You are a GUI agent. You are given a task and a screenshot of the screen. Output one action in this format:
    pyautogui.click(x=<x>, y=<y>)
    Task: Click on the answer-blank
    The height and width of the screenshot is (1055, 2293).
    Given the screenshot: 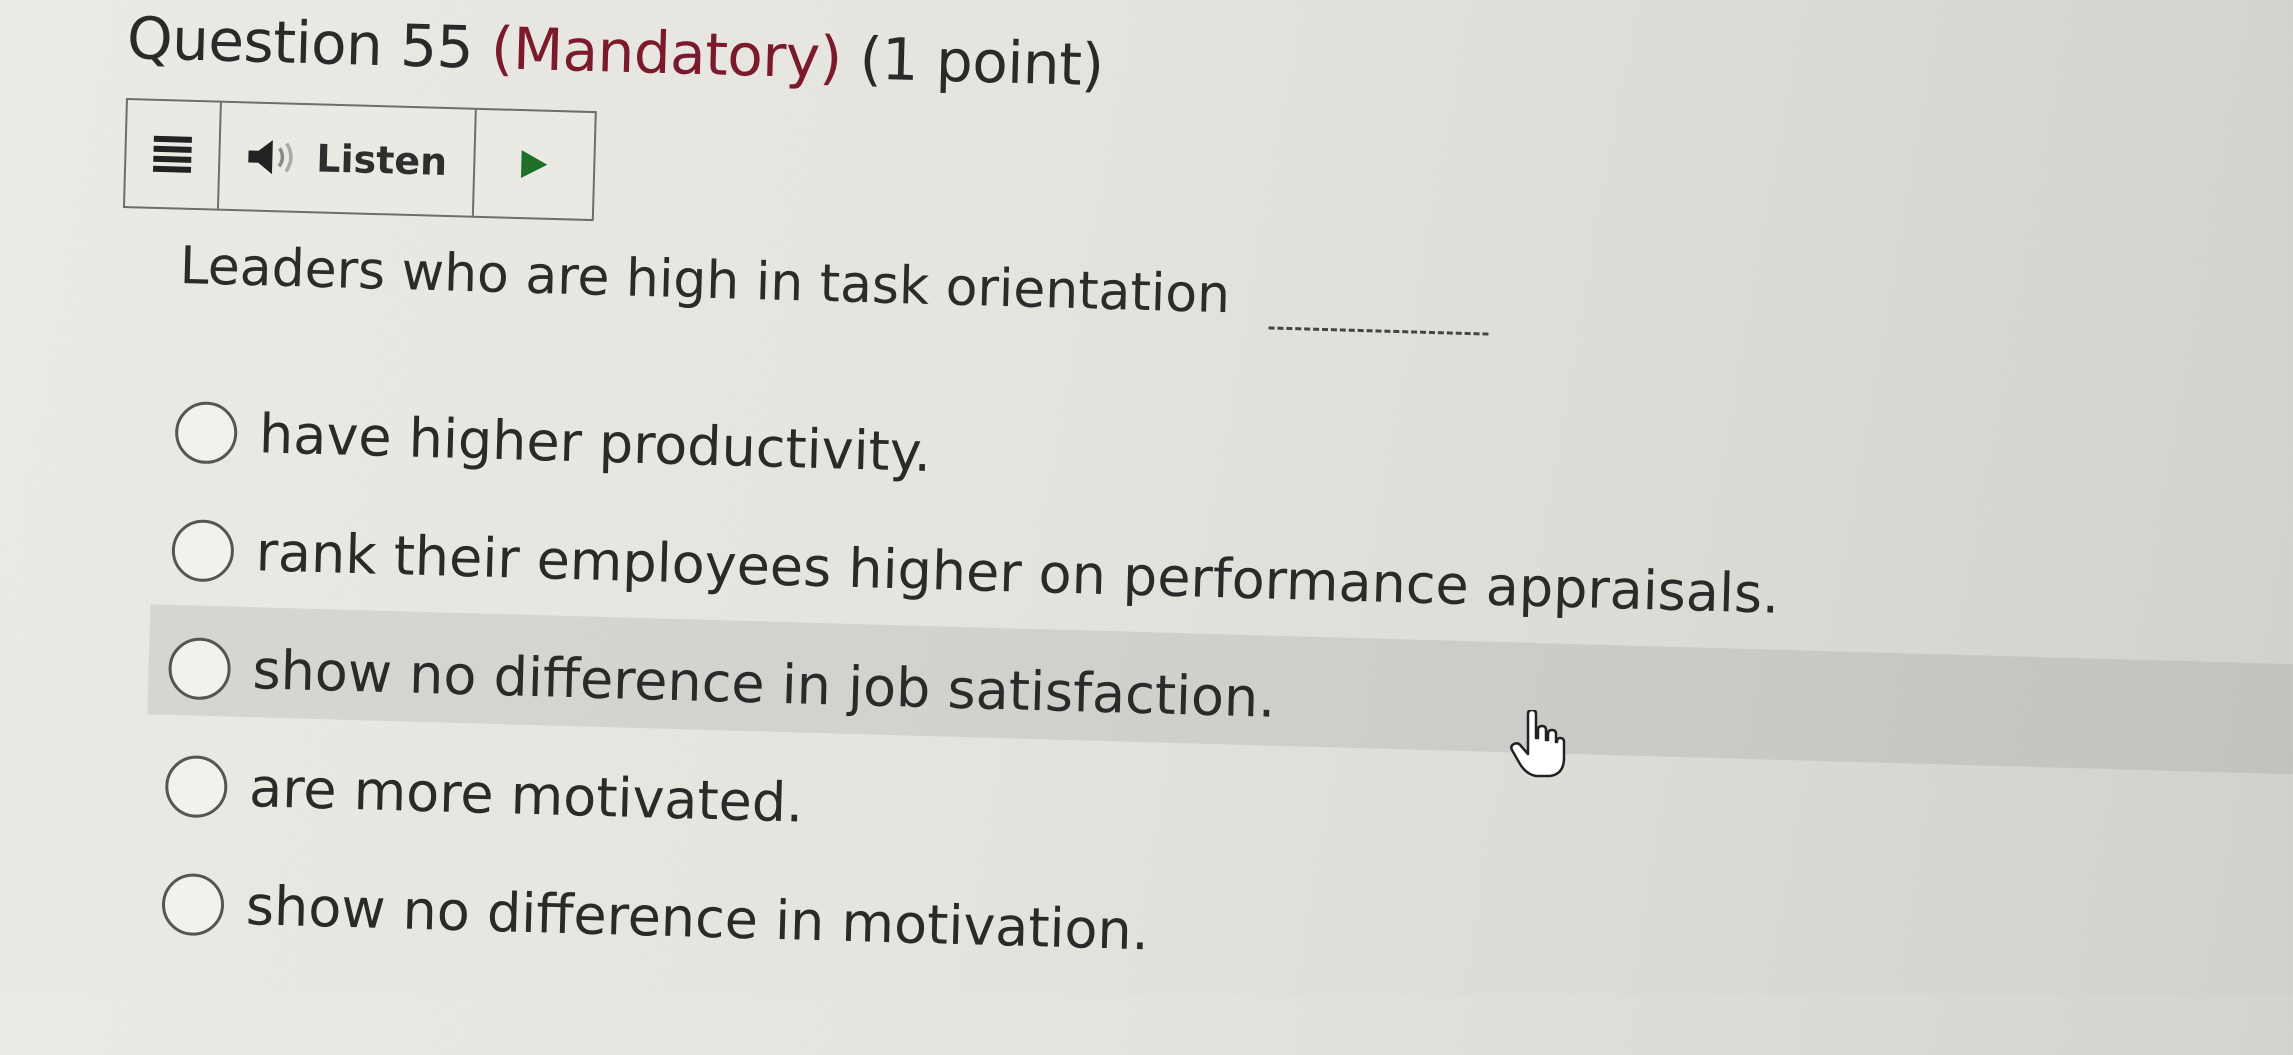 What is the action you would take?
    pyautogui.click(x=1378, y=331)
    